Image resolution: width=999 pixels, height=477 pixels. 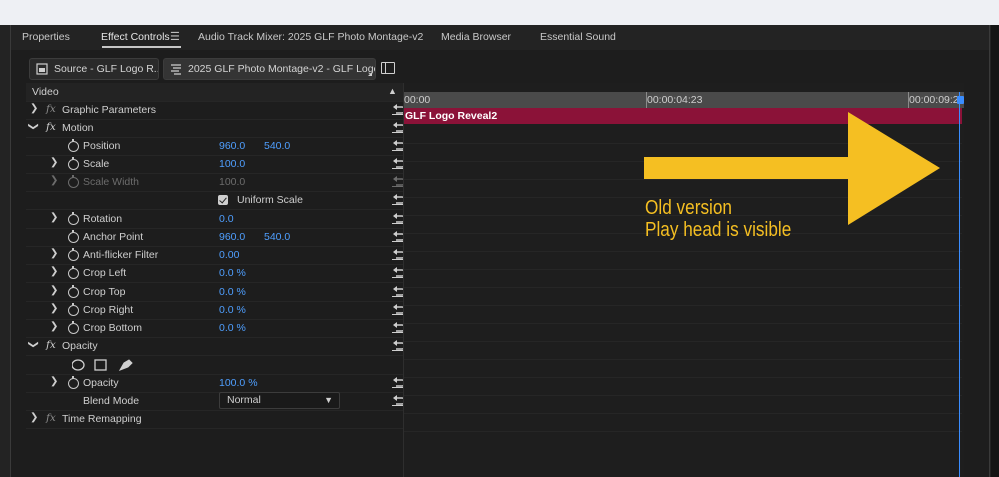 What do you see at coordinates (216, 219) in the screenshot?
I see `property-row-rotation: ❯ Rotation 0.0` at bounding box center [216, 219].